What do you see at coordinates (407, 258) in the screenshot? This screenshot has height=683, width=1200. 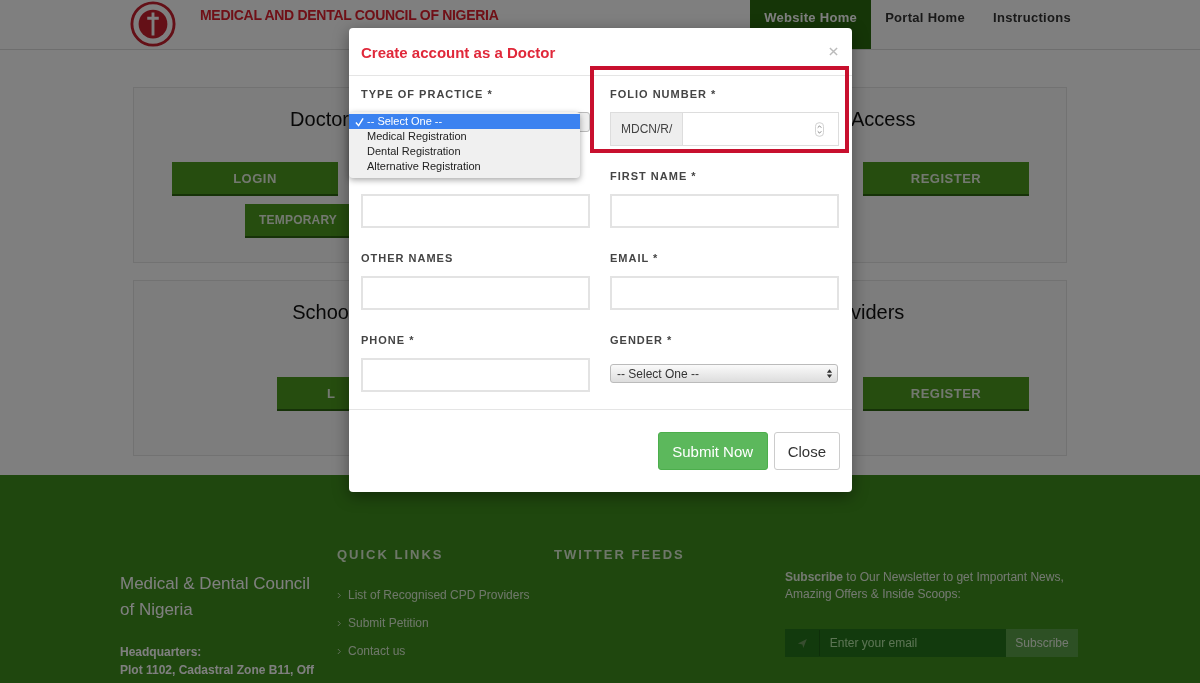 I see `field-label: OTHER NAMES` at bounding box center [407, 258].